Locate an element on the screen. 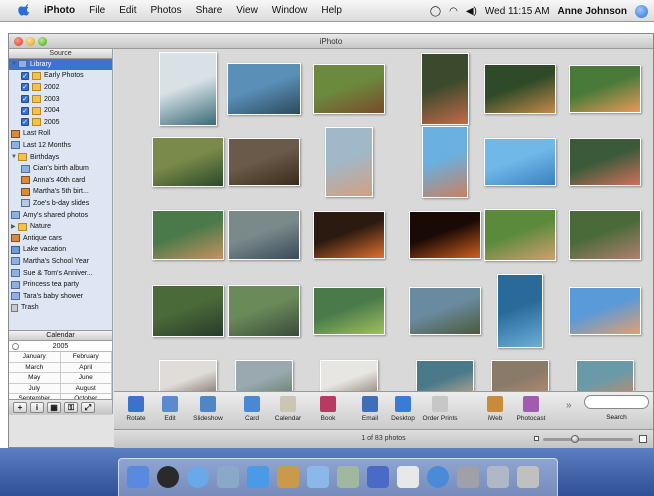 This screenshot has width=654, height=496. app-menu: iPhoto is located at coordinates (59, 10).